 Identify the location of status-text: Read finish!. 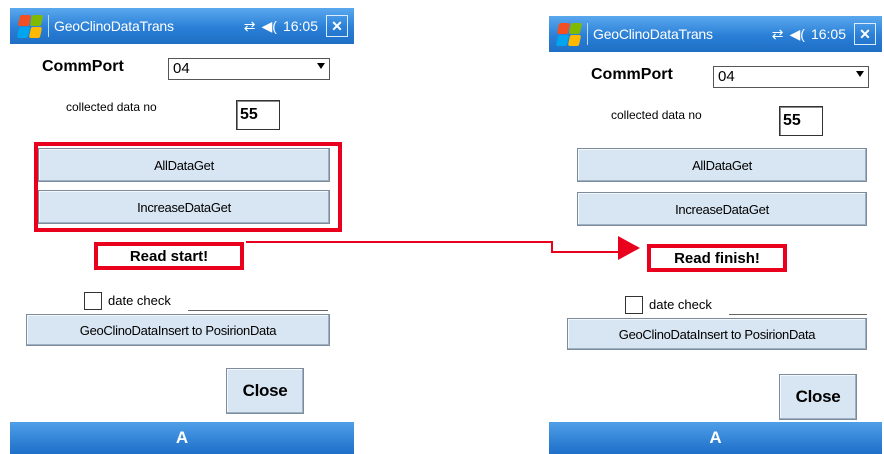
(717, 258).